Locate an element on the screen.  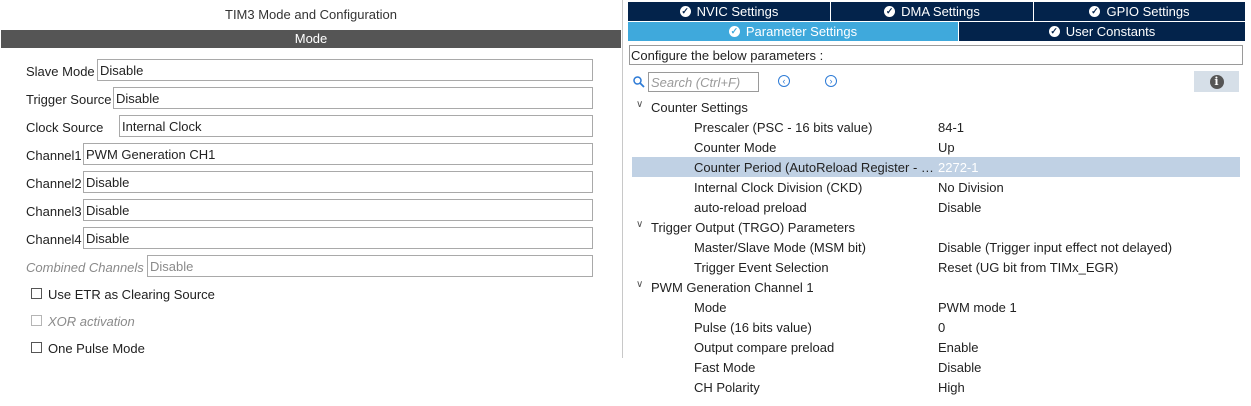
section-pwm-generation-channel1: ∨ PWM Generation Channel 1 is located at coordinates (936, 287).